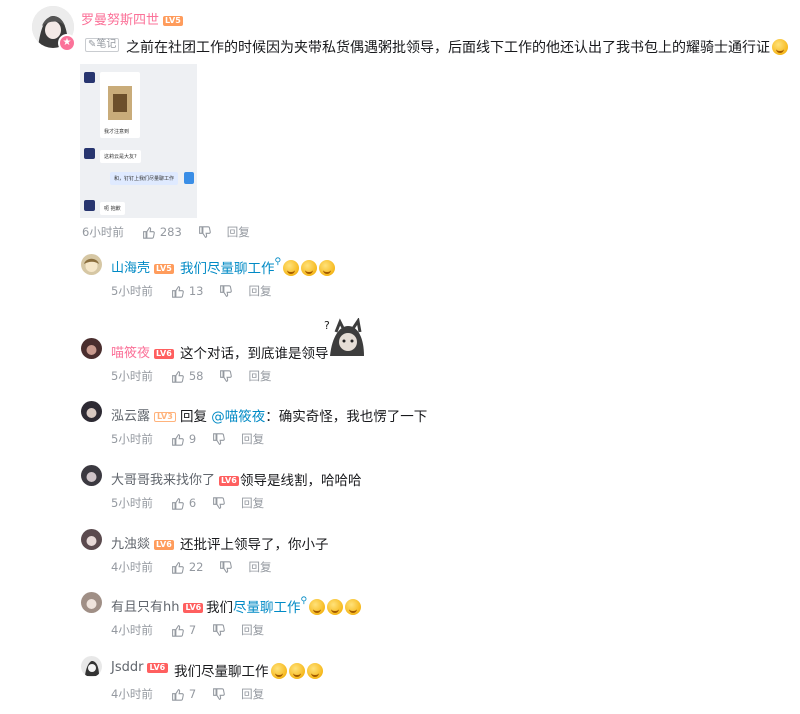 The width and height of the screenshot is (800, 714). I want to click on reply-meta: 5小时前 6 回复, so click(187, 503).